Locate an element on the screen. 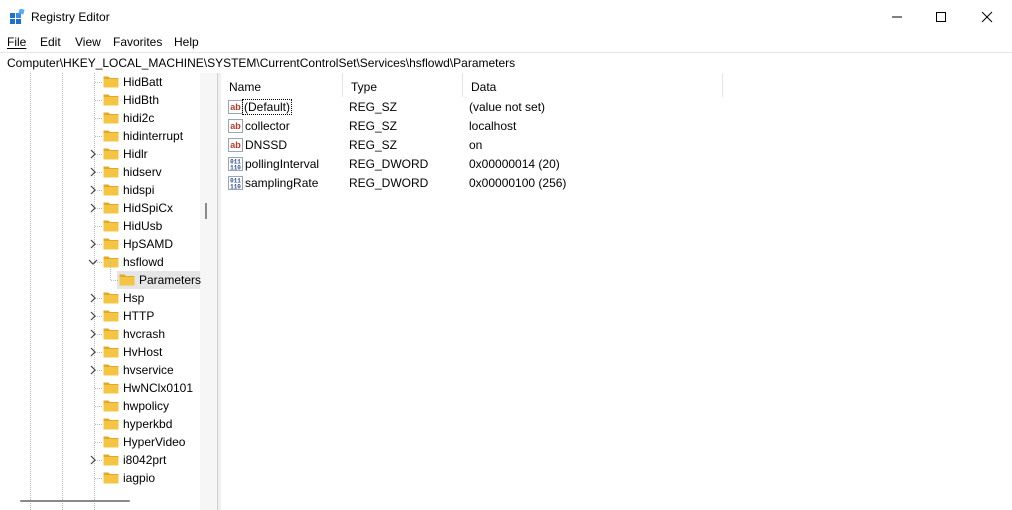 Image resolution: width=1012 pixels, height=510 pixels. tree-item: HidBatt is located at coordinates (108, 82).